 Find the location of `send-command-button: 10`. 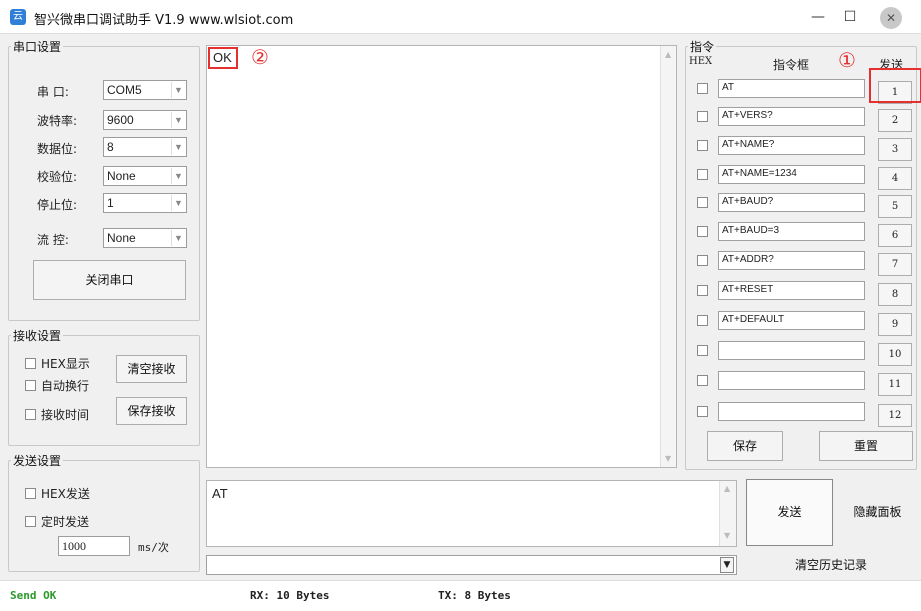

send-command-button: 10 is located at coordinates (895, 354).